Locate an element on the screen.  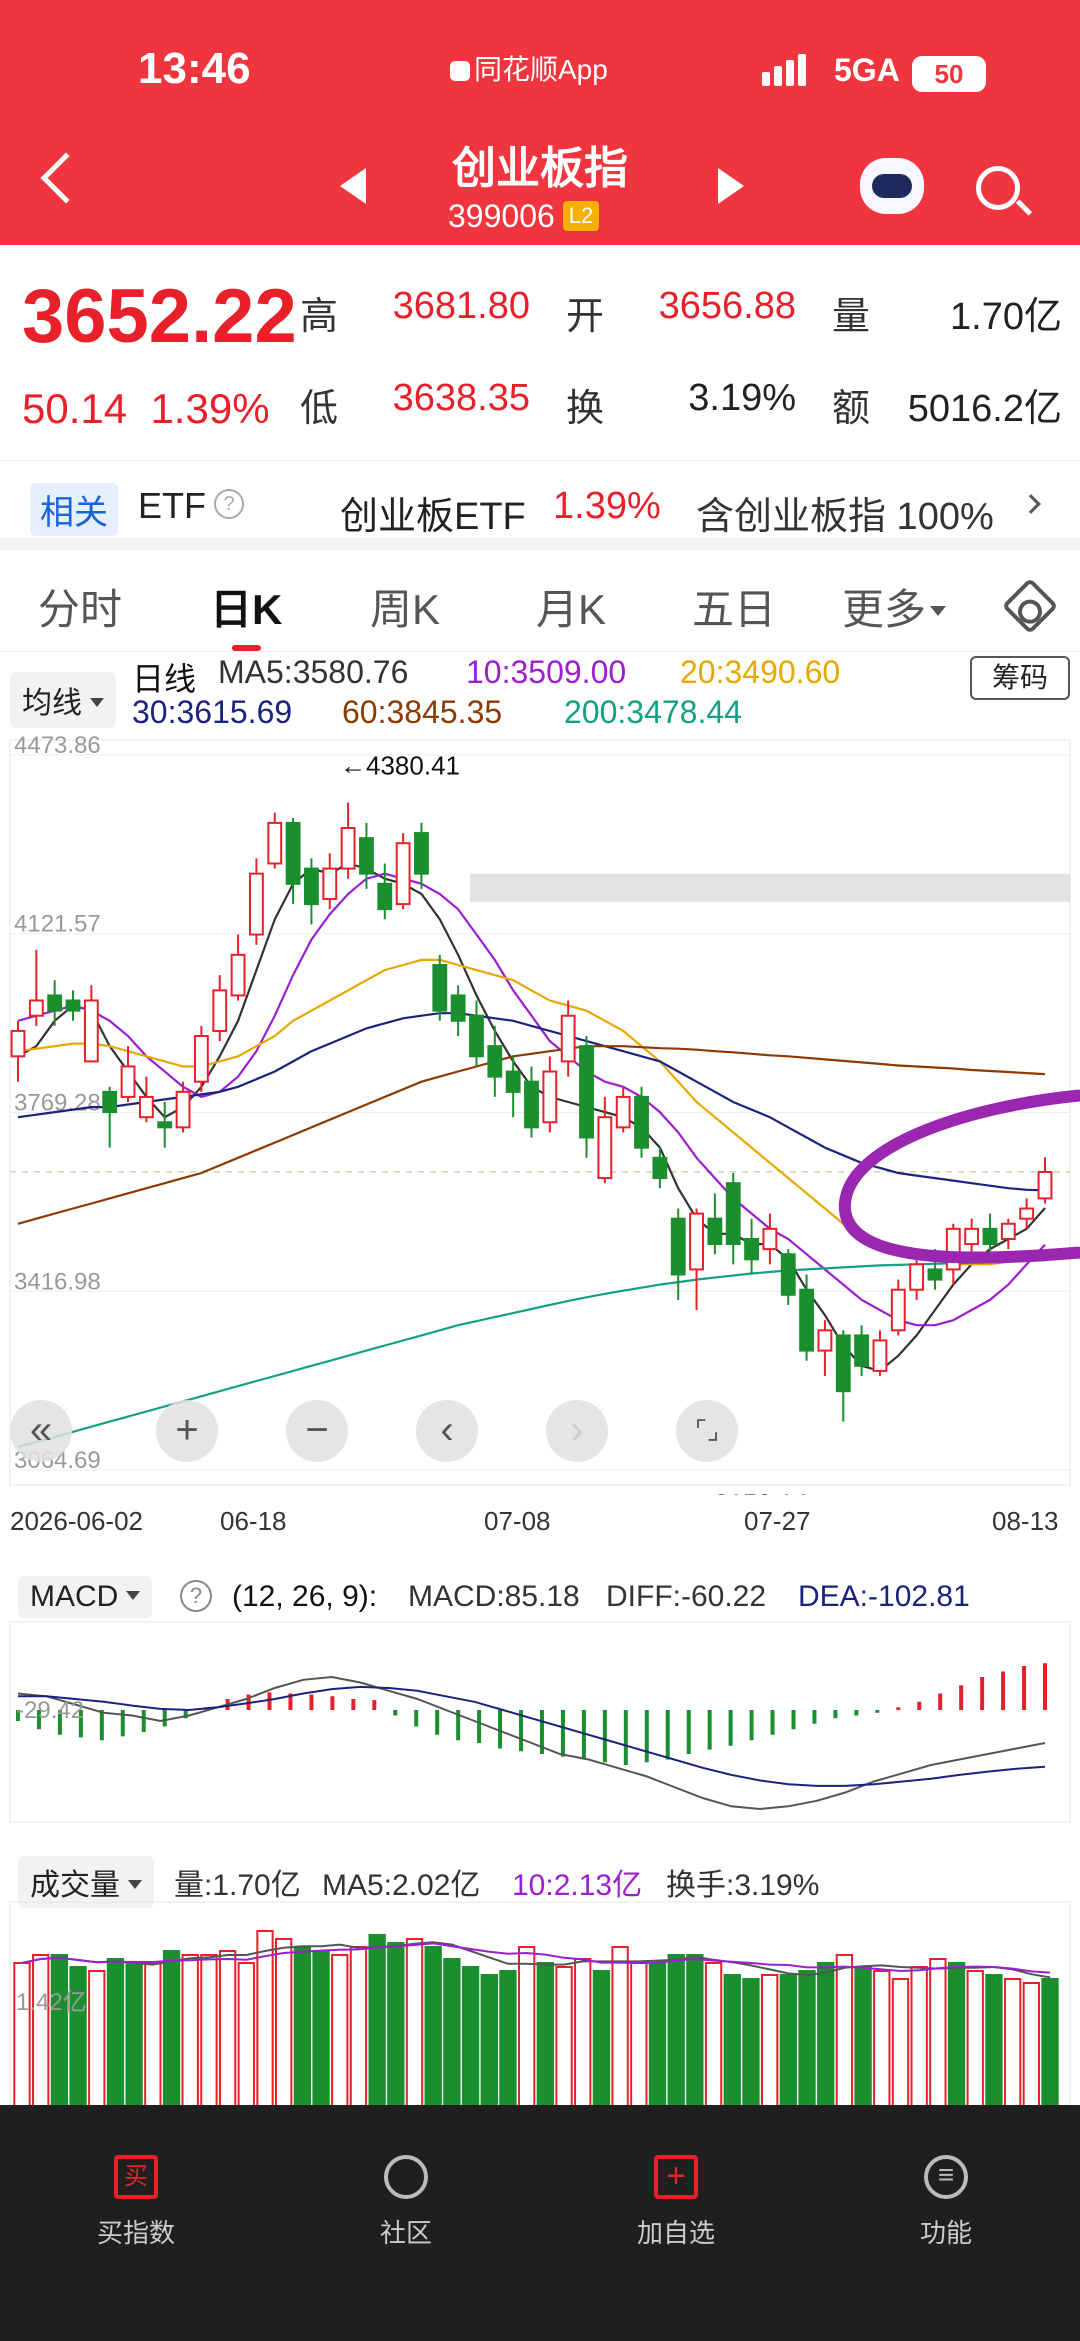
y-tick-label: 4473.86 is located at coordinates (57, 747).